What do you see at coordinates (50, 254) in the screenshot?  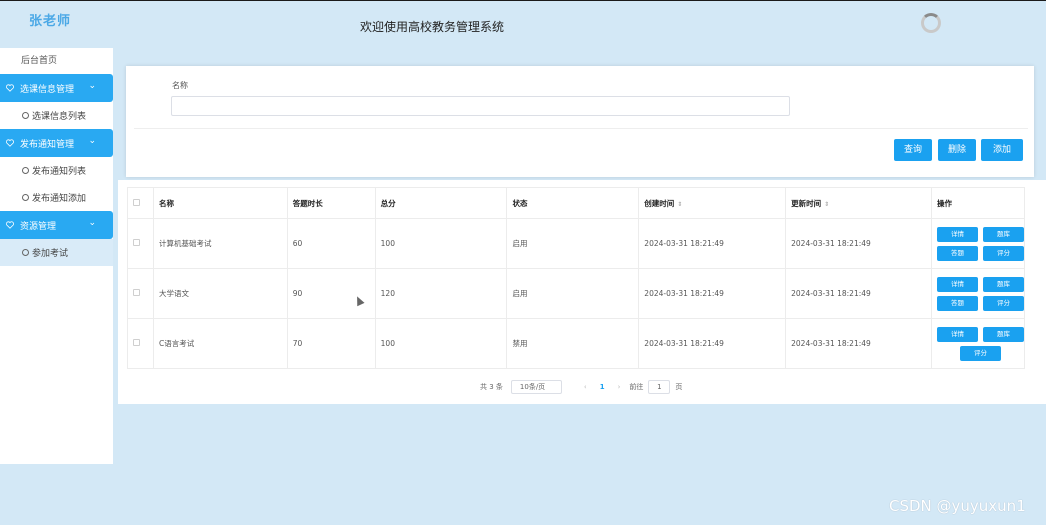 I see `sidebar-item-label: 参加考试` at bounding box center [50, 254].